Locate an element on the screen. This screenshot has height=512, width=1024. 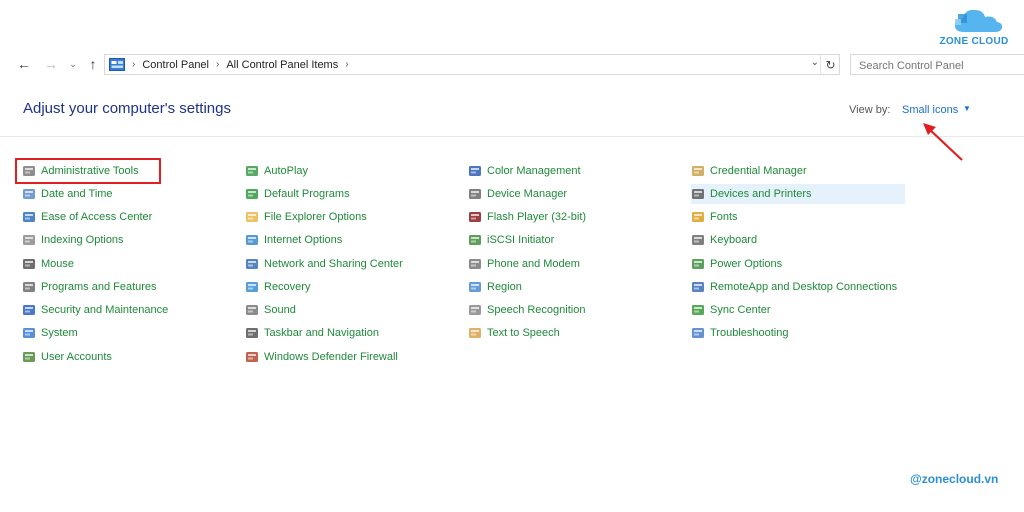
recent-locations-button: ⌄ is located at coordinates (73, 64).